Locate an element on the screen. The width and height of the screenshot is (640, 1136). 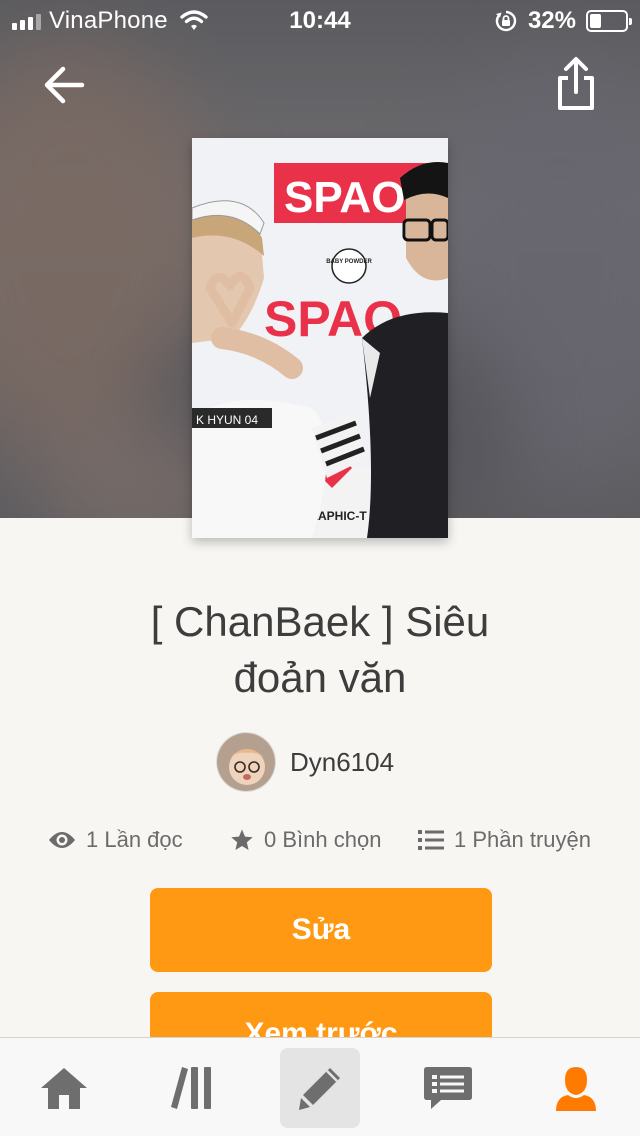
write-icon is located at coordinates (319, 1089).